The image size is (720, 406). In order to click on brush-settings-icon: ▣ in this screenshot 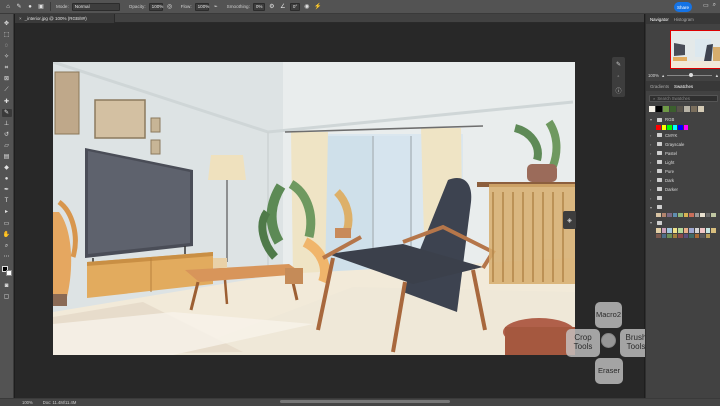, I will do `click(41, 7)`.